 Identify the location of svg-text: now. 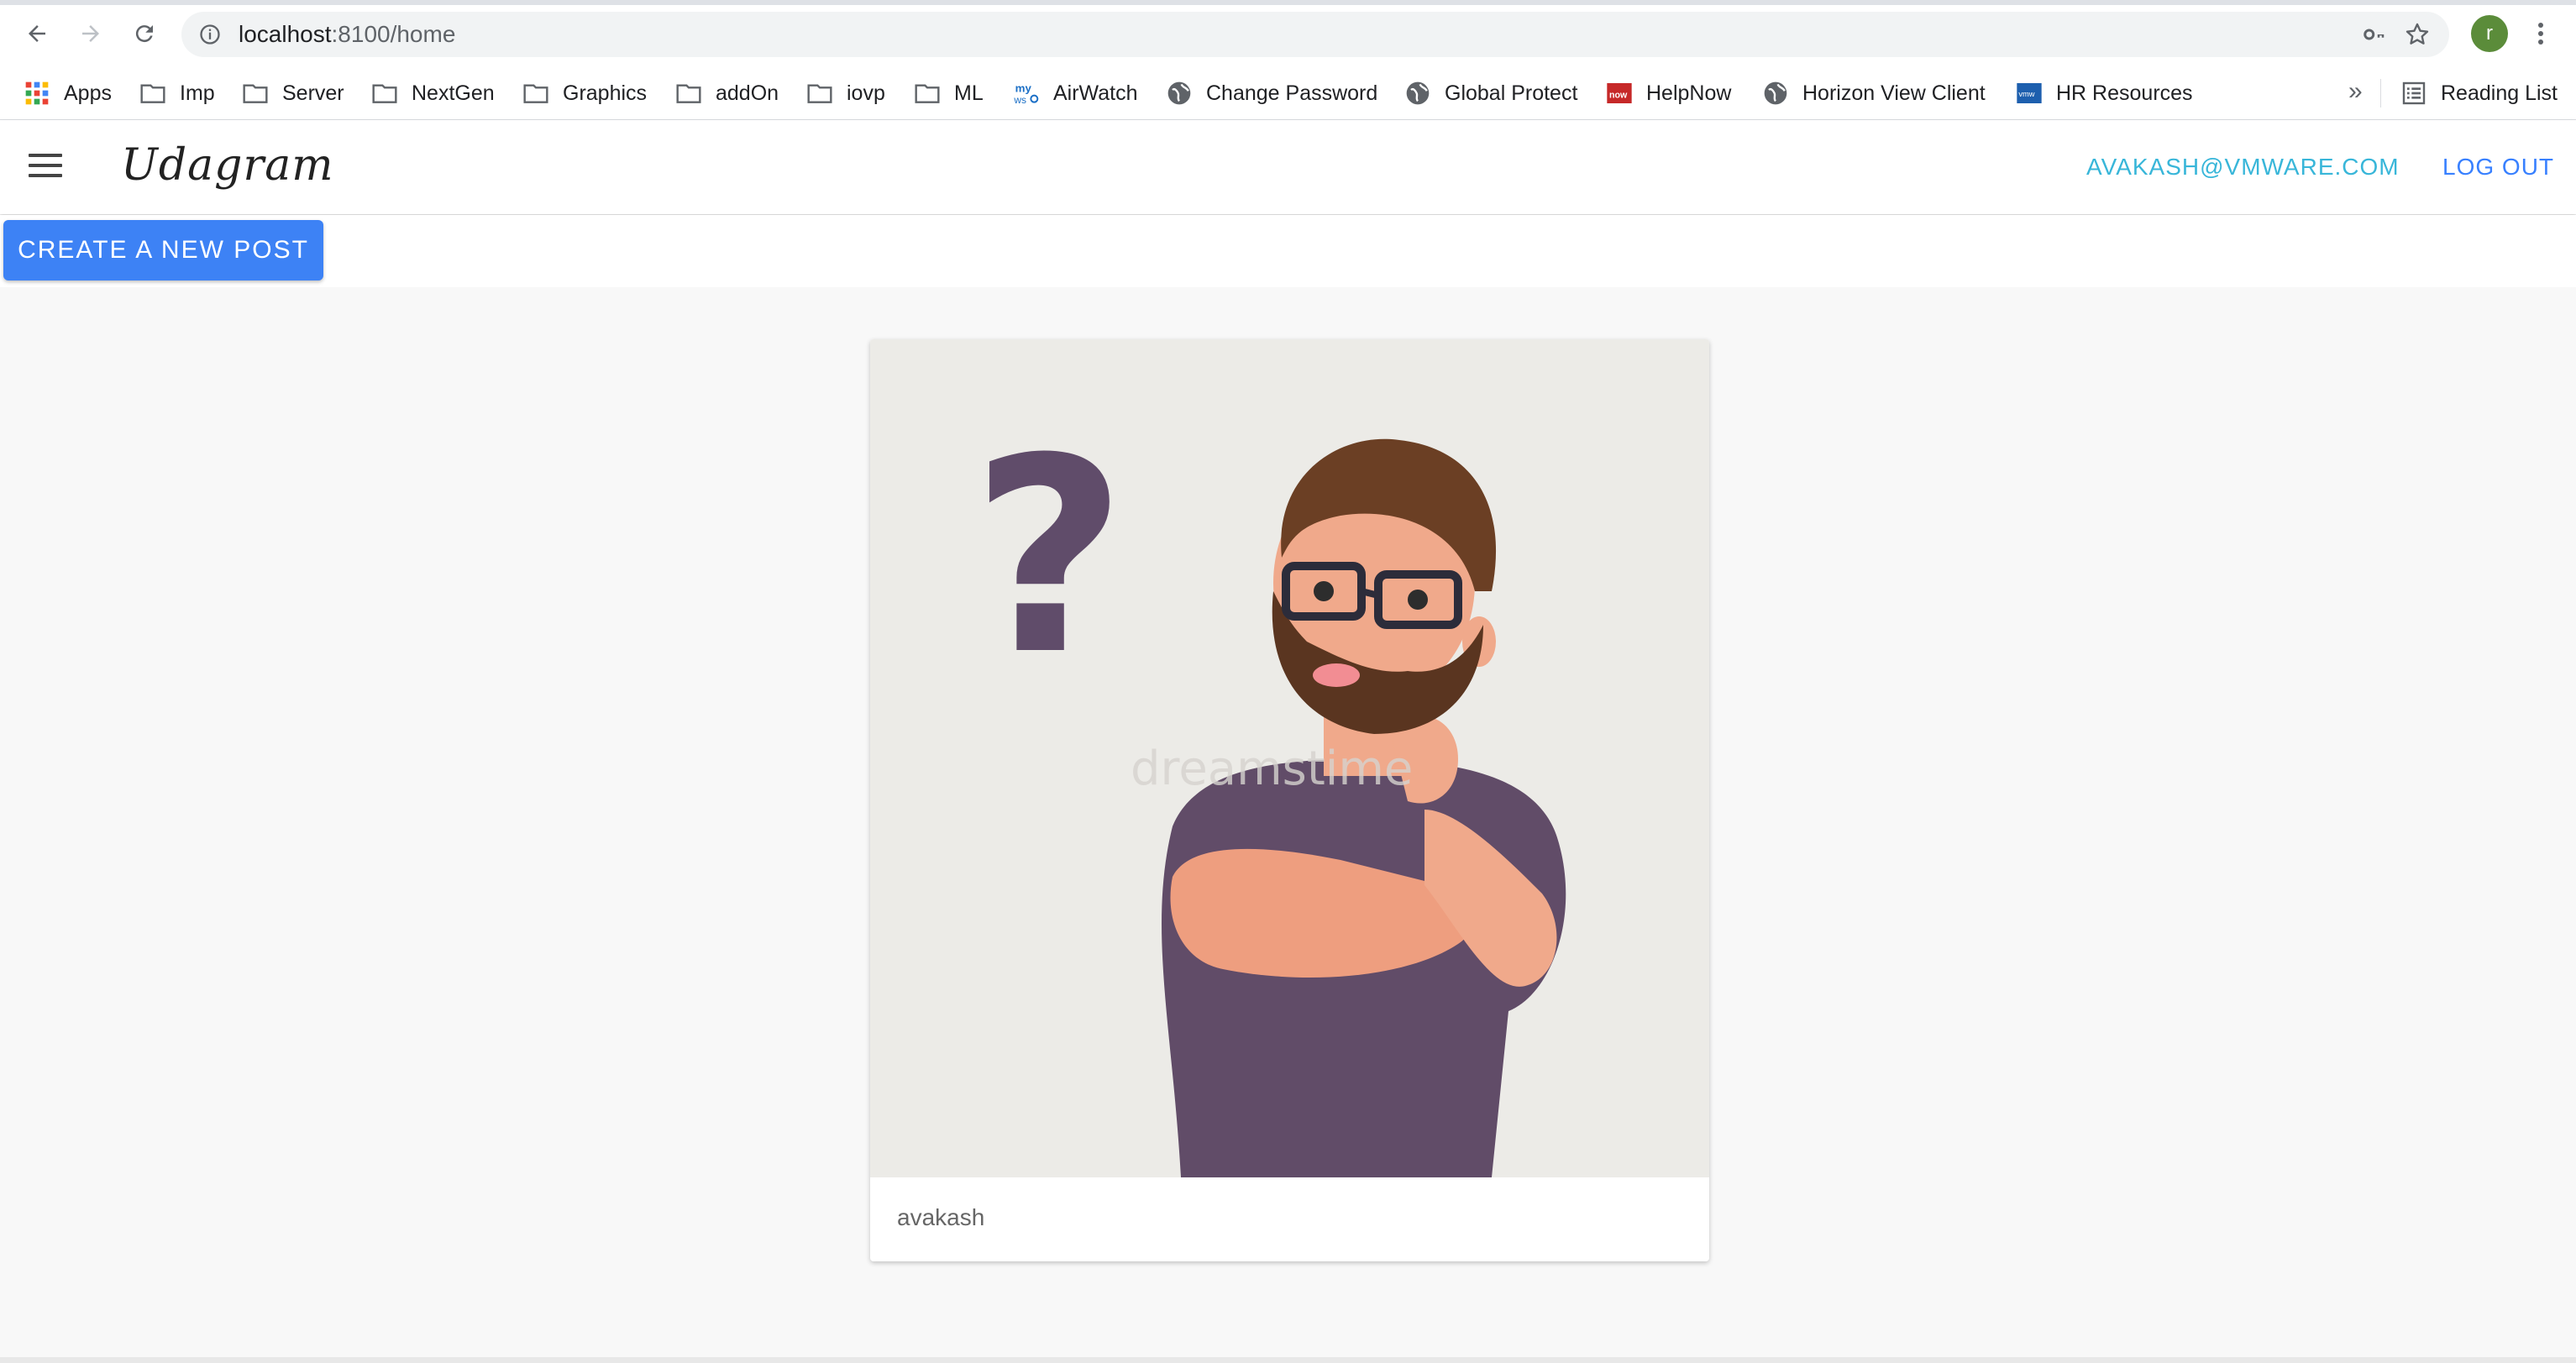
(1618, 95).